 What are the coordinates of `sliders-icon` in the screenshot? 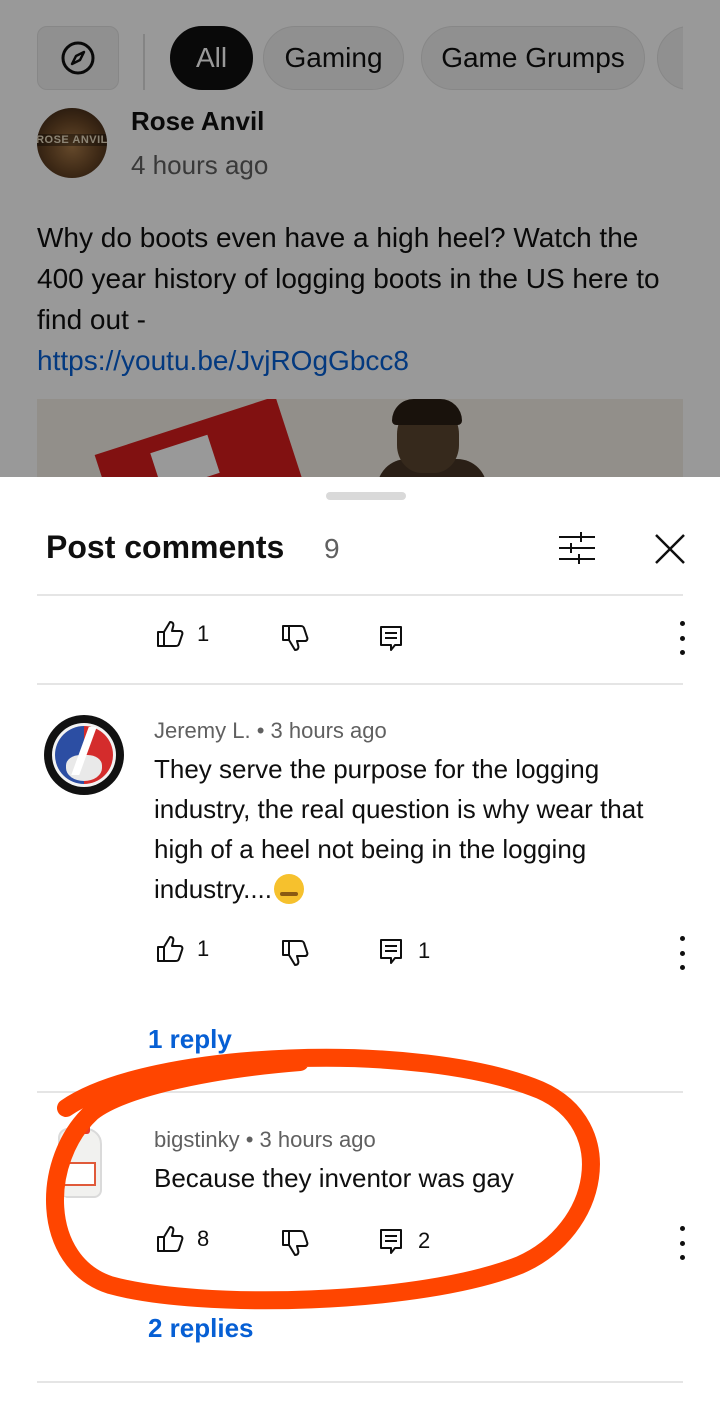 It's located at (577, 548).